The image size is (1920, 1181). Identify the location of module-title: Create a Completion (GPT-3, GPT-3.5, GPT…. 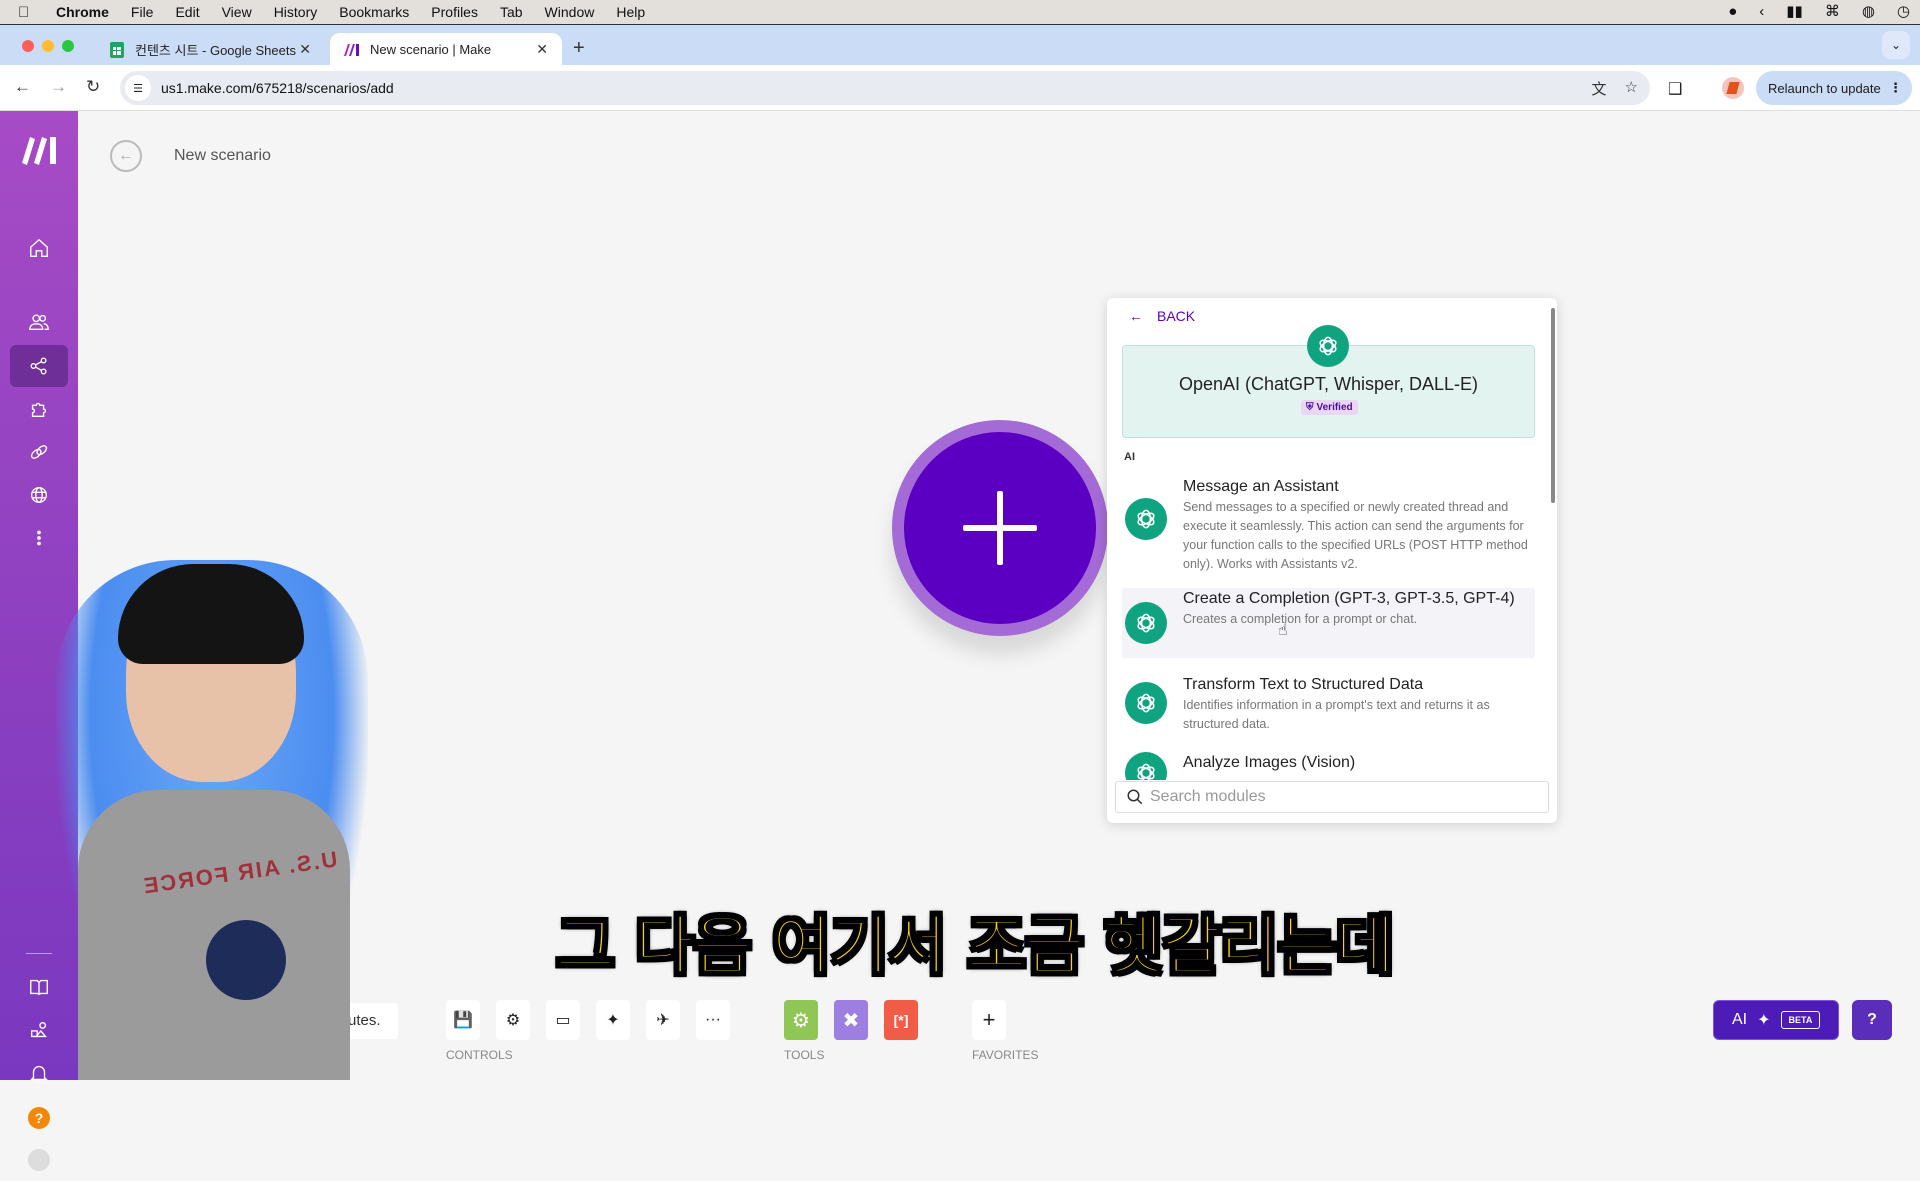
(1349, 598).